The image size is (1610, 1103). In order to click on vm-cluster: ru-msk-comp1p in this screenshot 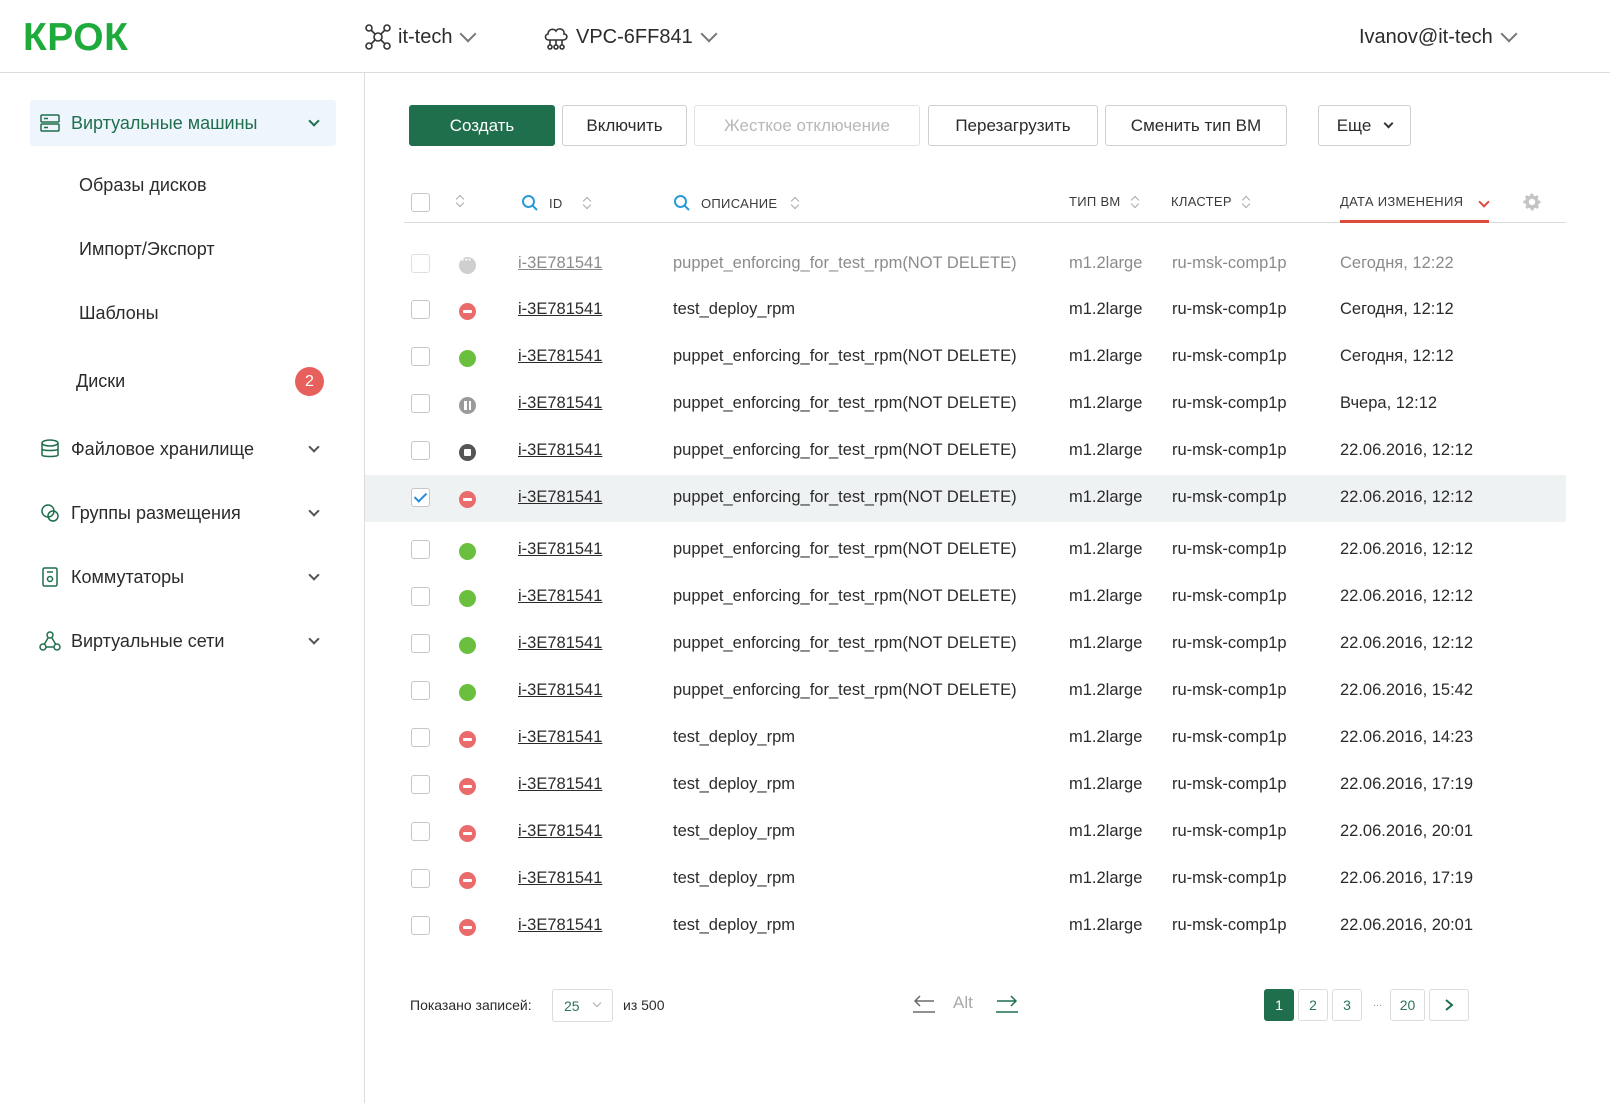, I will do `click(1229, 831)`.